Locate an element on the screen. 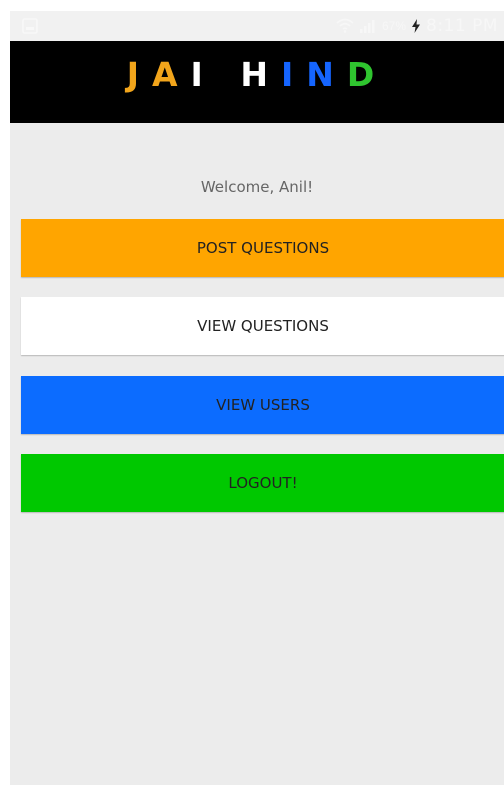  status-bar: 67% 8:11 PM is located at coordinates (257, 26).